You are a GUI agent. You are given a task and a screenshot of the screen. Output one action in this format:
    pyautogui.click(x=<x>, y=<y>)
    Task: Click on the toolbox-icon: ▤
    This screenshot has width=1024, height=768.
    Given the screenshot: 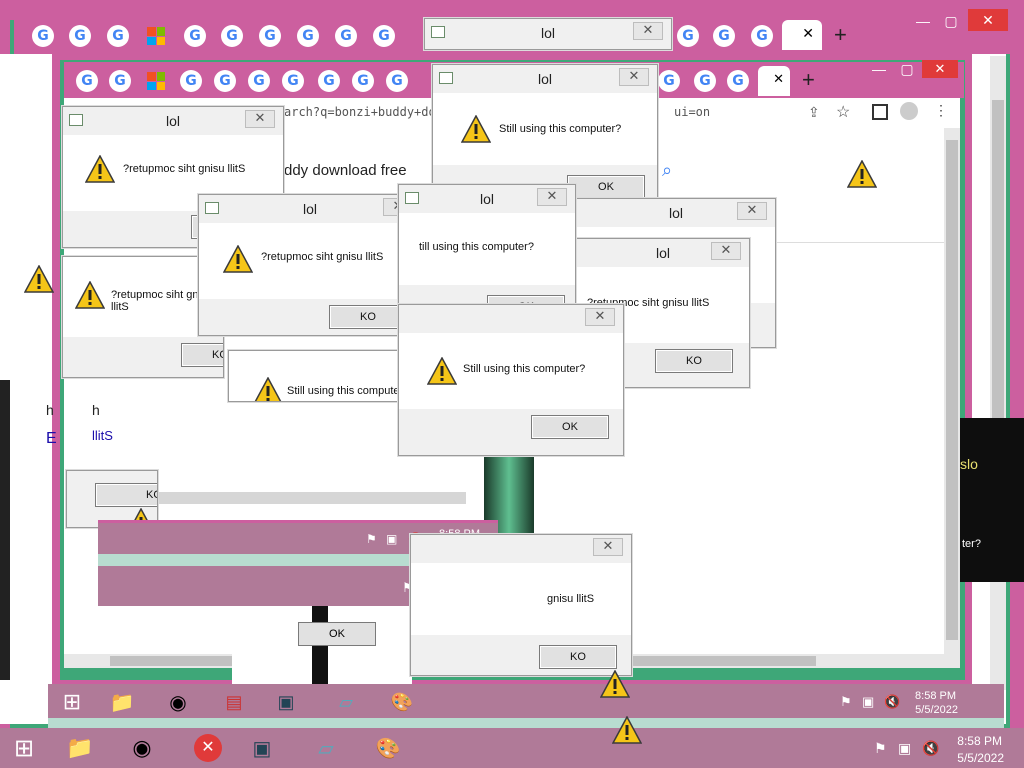 What is the action you would take?
    pyautogui.click(x=234, y=702)
    